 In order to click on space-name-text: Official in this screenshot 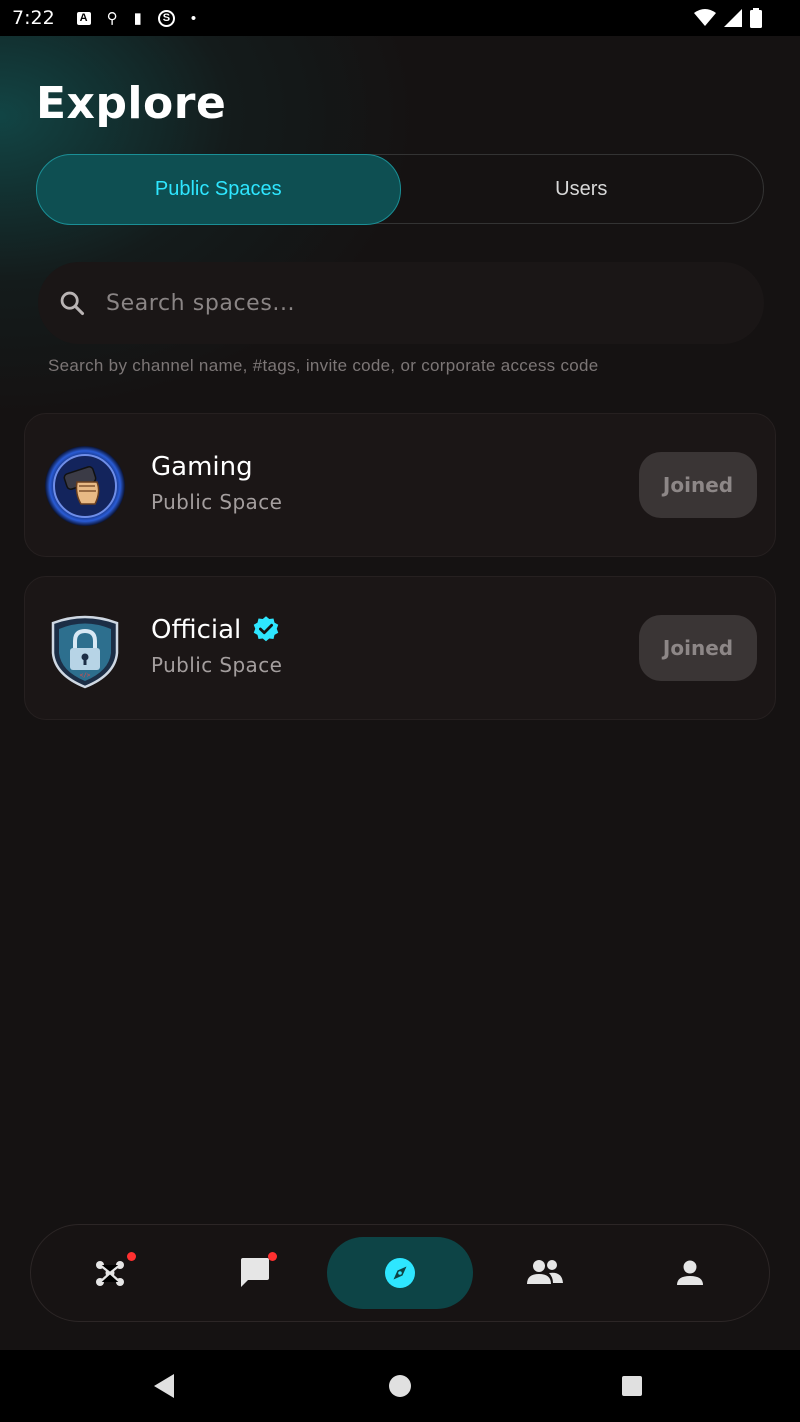, I will do `click(196, 630)`.